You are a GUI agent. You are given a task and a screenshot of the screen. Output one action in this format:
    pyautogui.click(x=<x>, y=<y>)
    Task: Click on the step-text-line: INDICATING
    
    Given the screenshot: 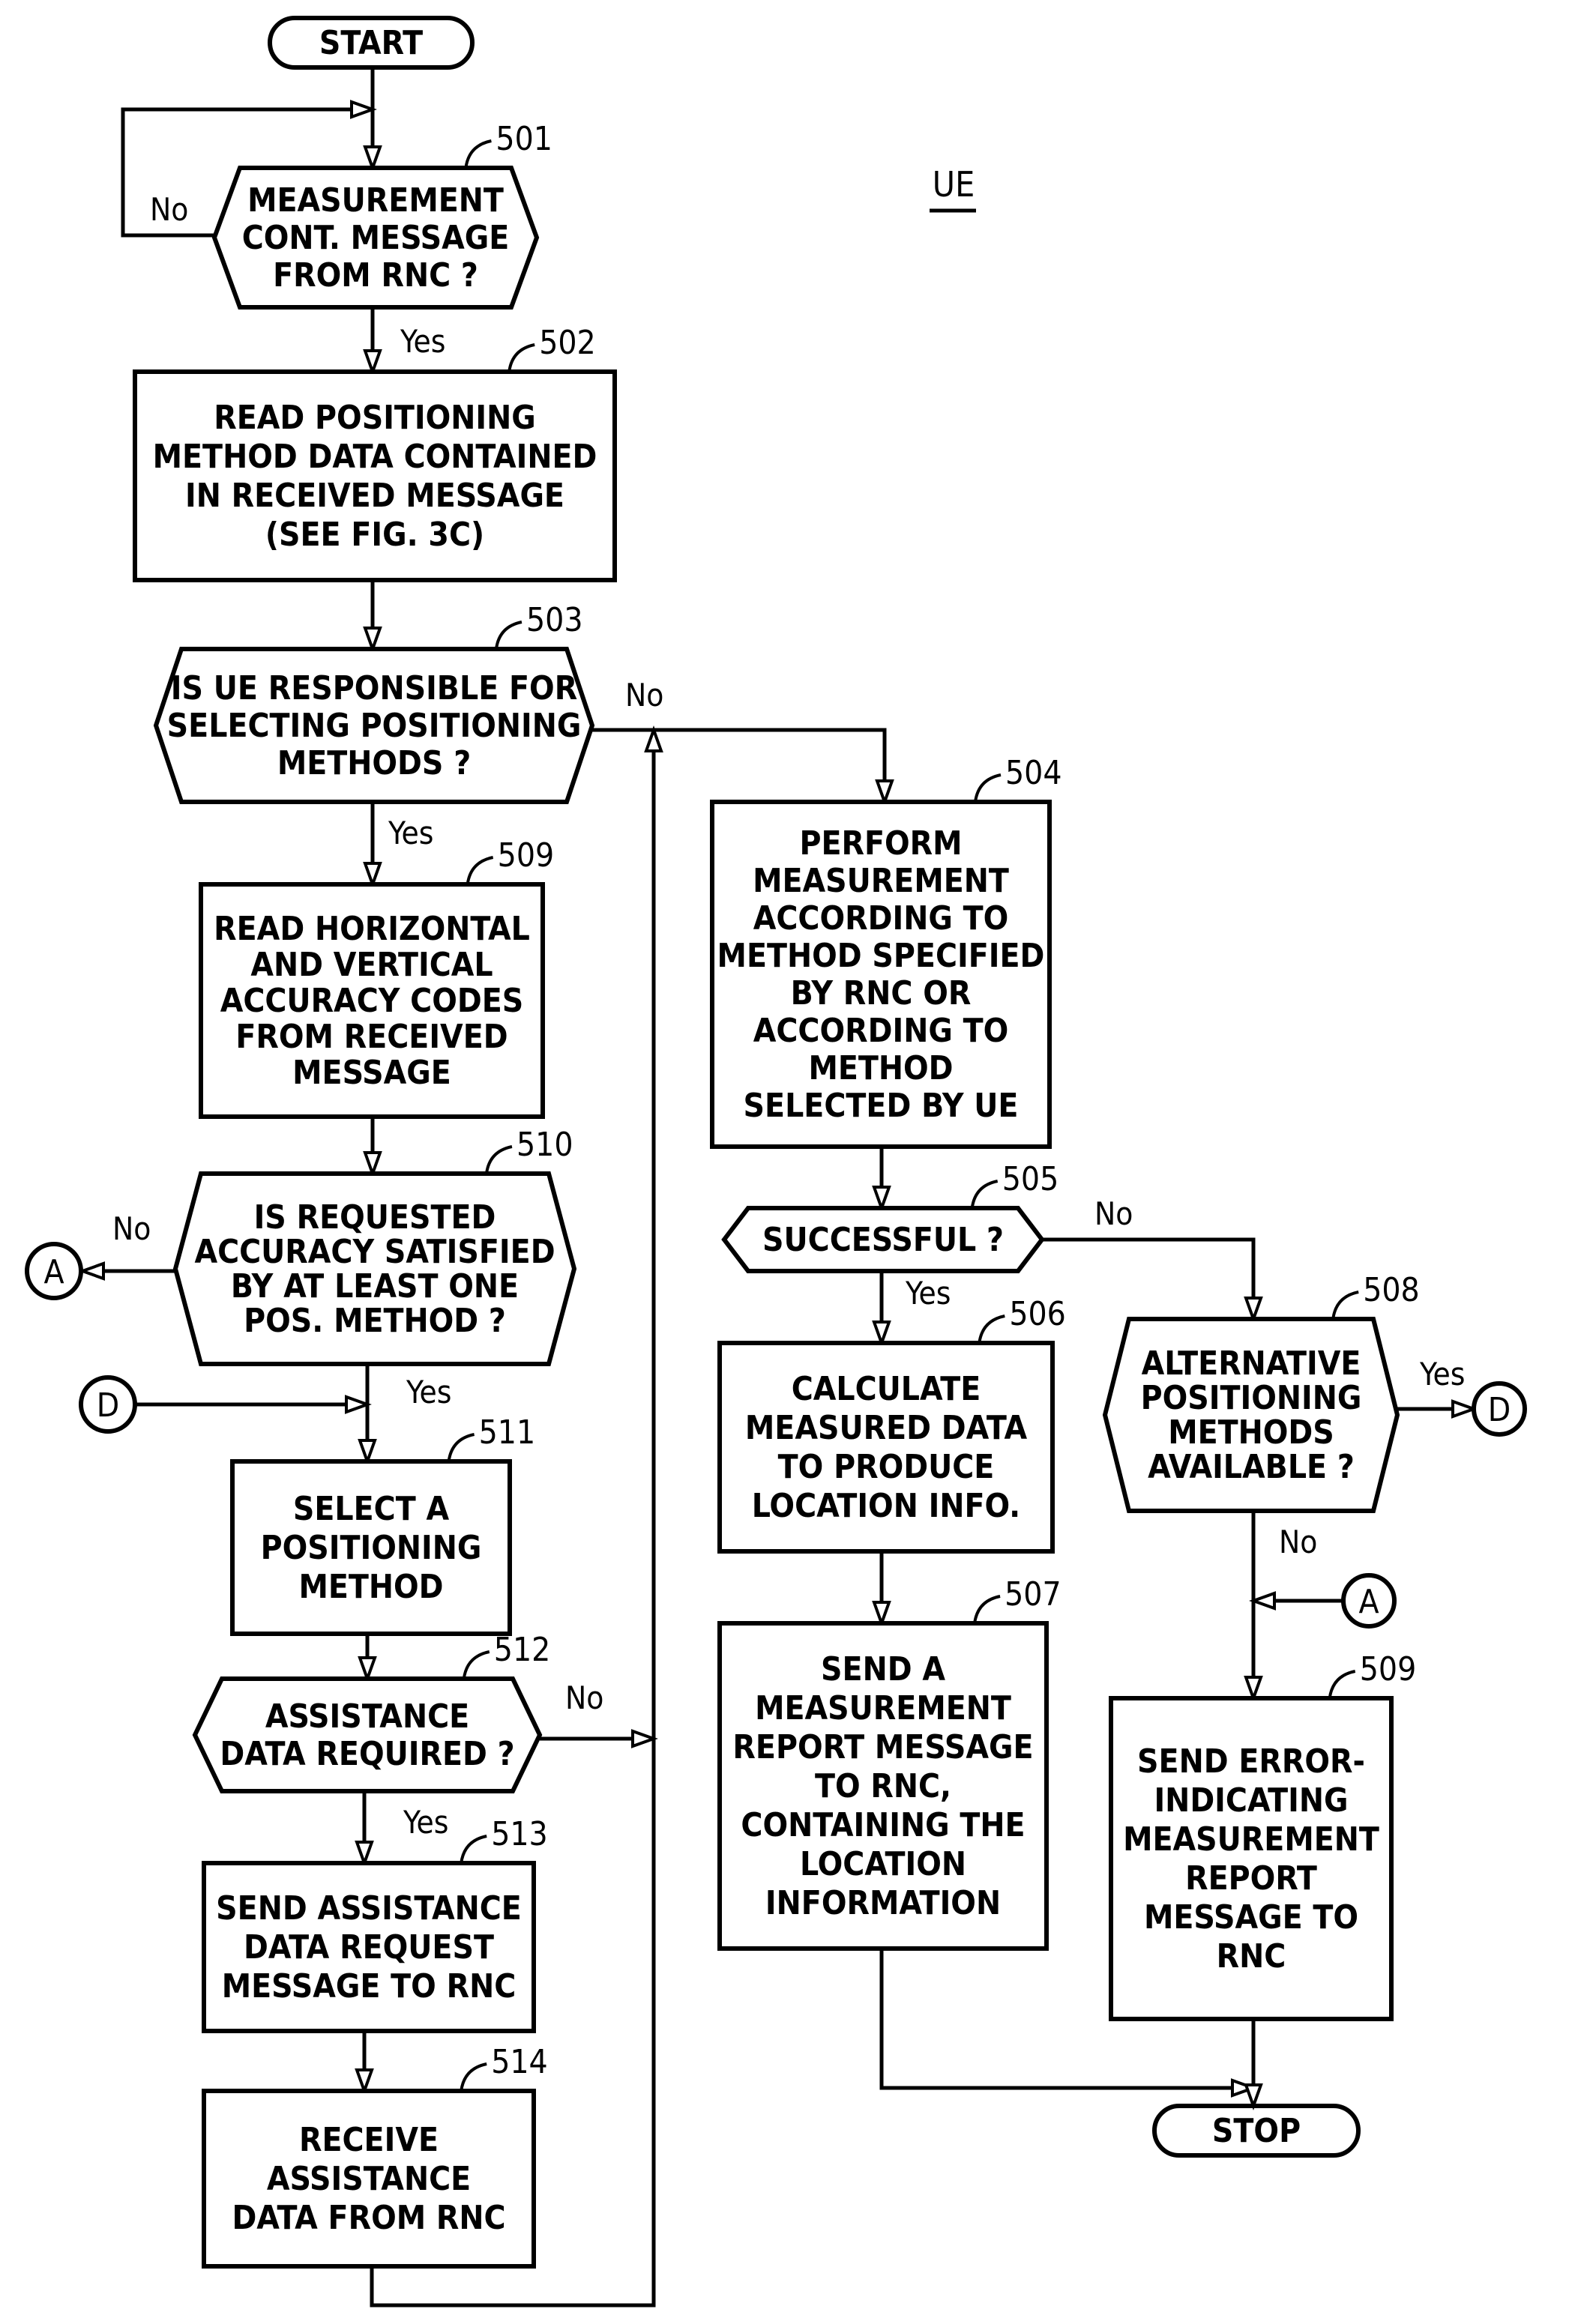 What is the action you would take?
    pyautogui.click(x=1251, y=1800)
    